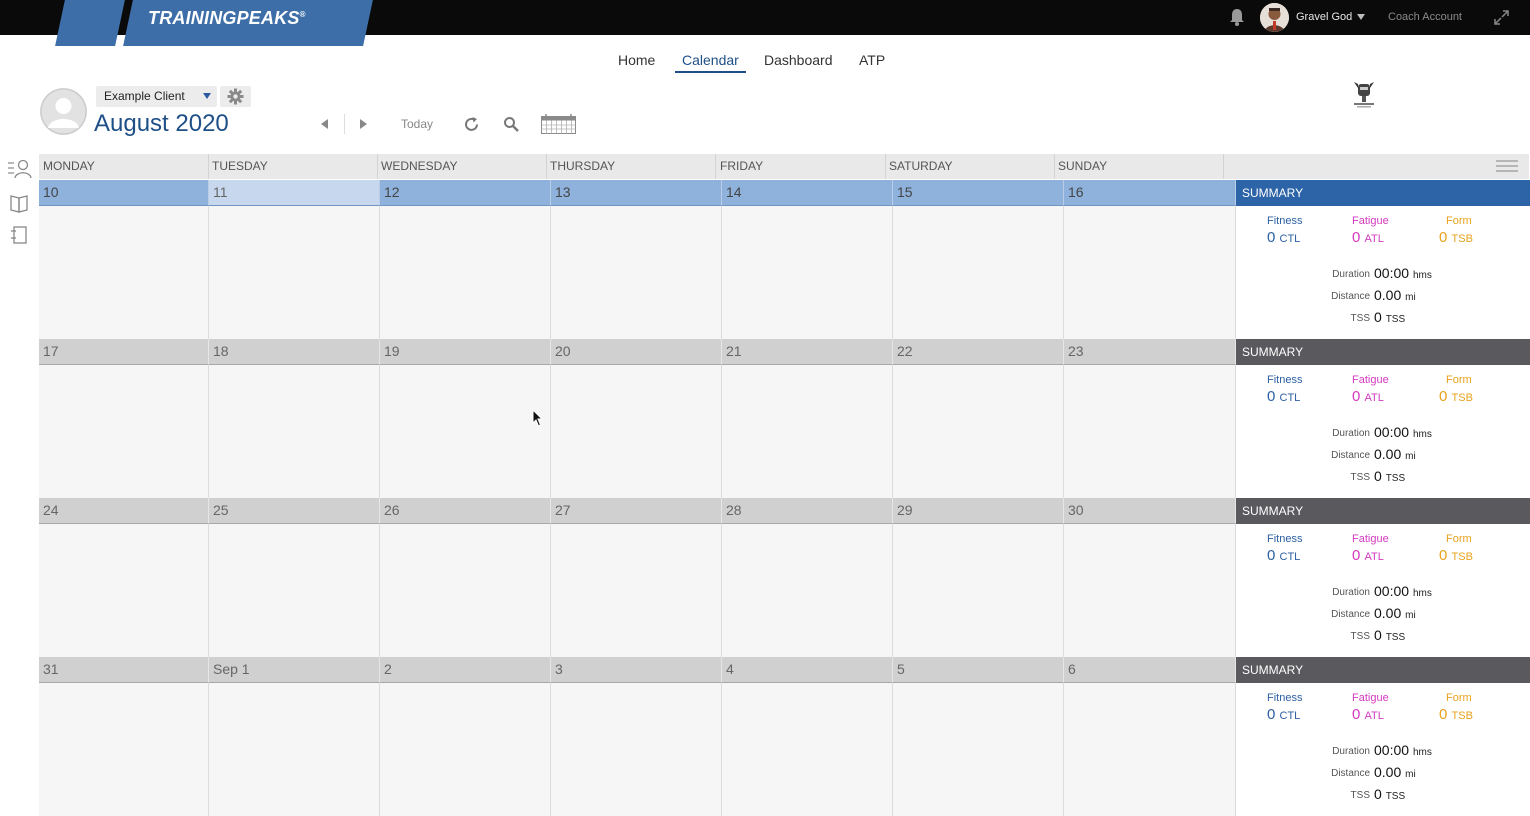 The height and width of the screenshot is (816, 1530). I want to click on day-number: 18, so click(294, 352).